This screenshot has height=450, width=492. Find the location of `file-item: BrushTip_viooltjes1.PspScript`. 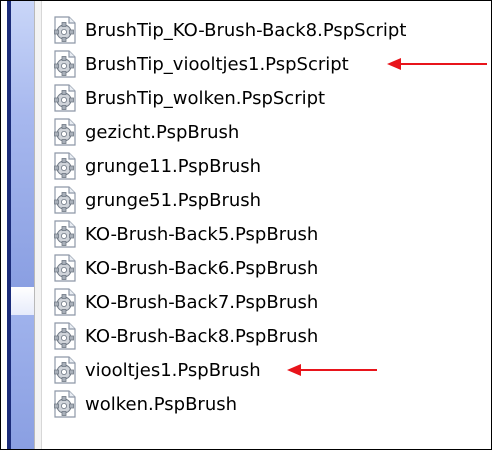

file-item: BrushTip_viooltjes1.PspScript is located at coordinates (270, 64).